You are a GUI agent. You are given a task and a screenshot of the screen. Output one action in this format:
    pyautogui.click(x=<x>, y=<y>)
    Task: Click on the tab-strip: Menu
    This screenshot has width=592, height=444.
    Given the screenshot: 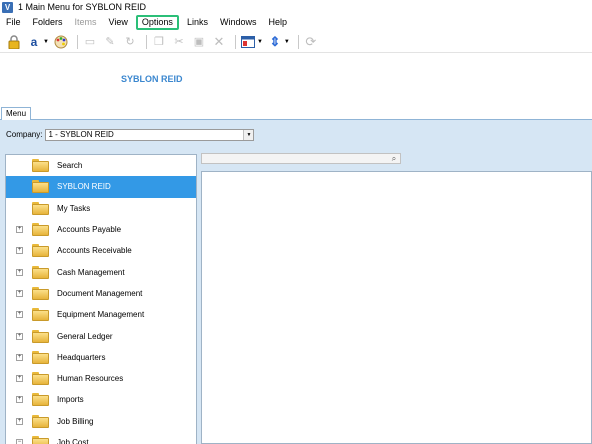 What is the action you would take?
    pyautogui.click(x=296, y=113)
    